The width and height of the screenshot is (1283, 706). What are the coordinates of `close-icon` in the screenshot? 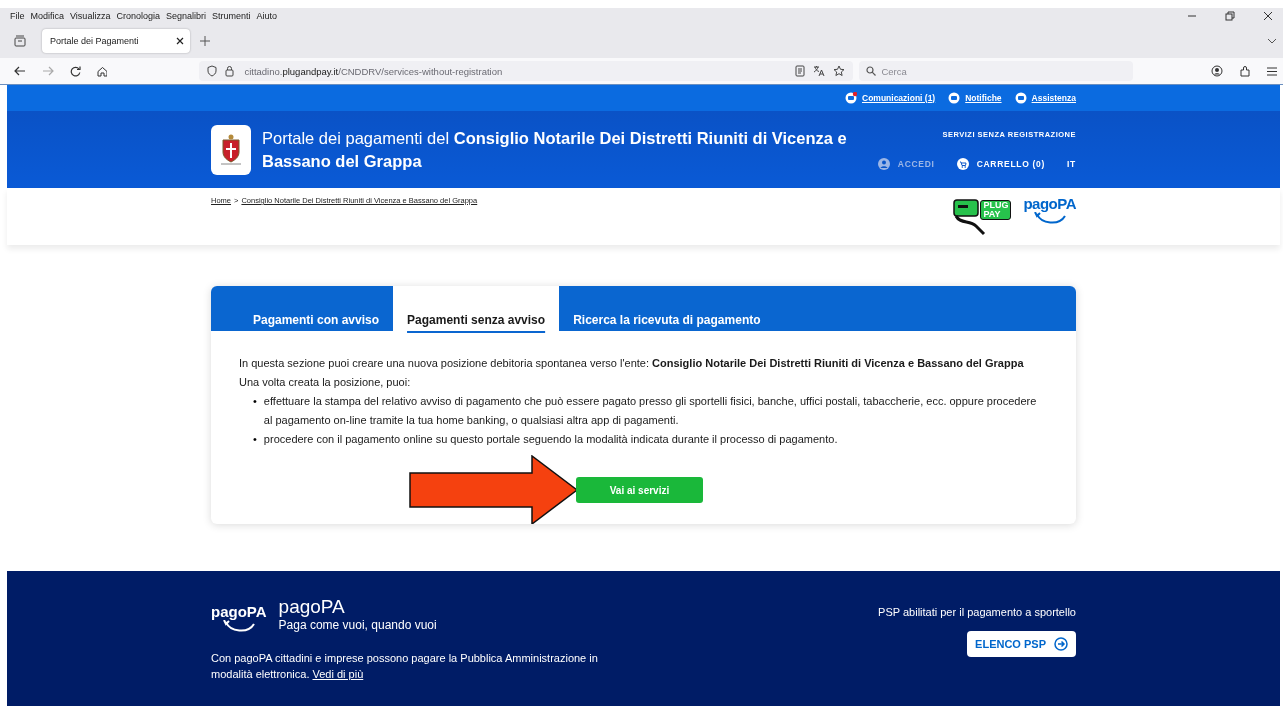 It's located at (1268, 16).